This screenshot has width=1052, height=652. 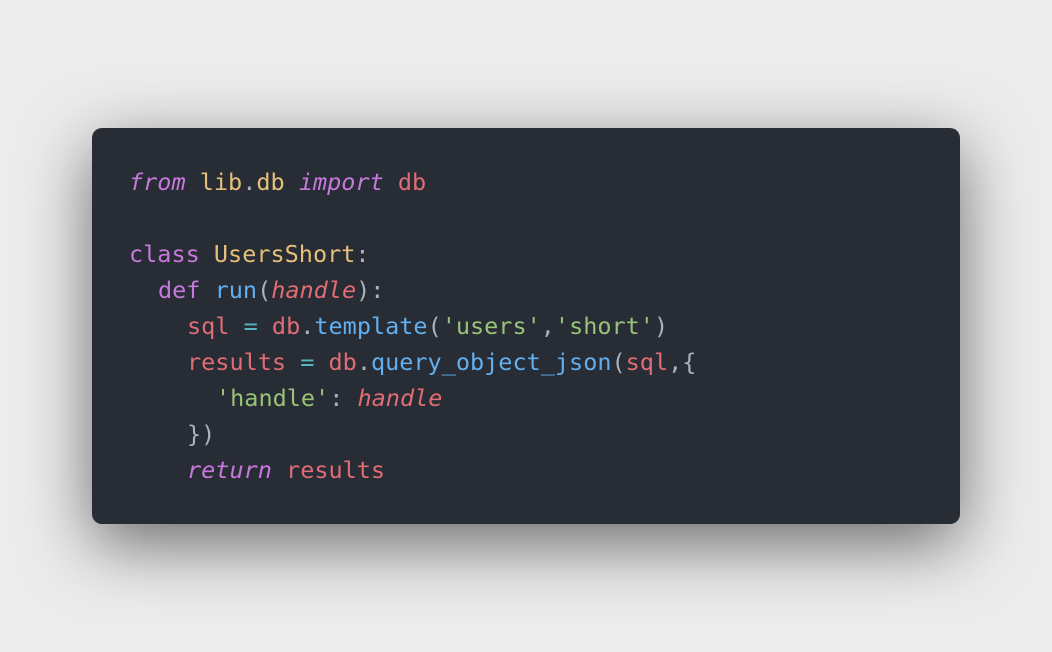 What do you see at coordinates (208, 326) in the screenshot?
I see `variable-sql: sql` at bounding box center [208, 326].